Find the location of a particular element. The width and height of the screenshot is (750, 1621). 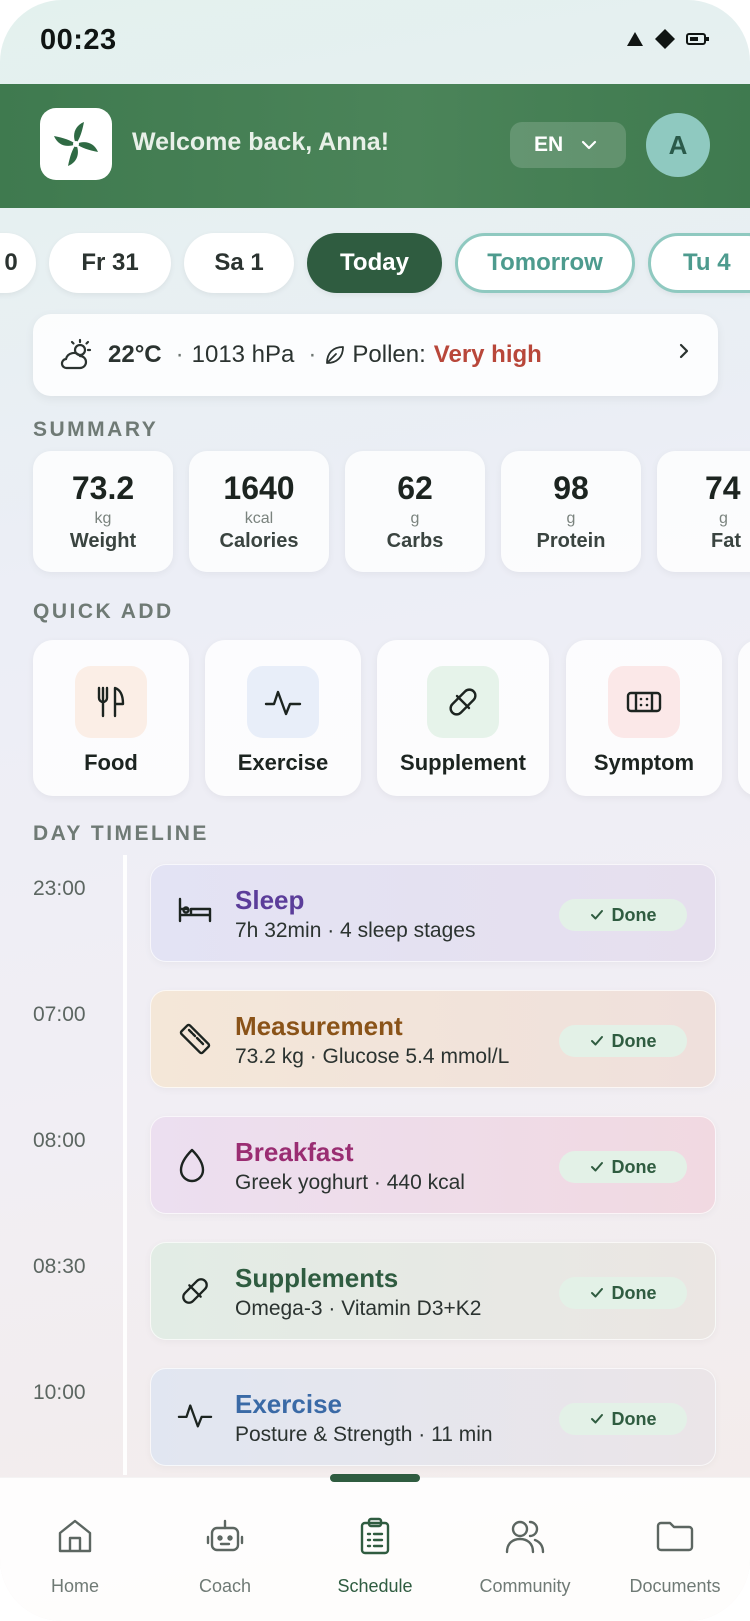

date-chip-label: Fr 31 is located at coordinates (110, 262).